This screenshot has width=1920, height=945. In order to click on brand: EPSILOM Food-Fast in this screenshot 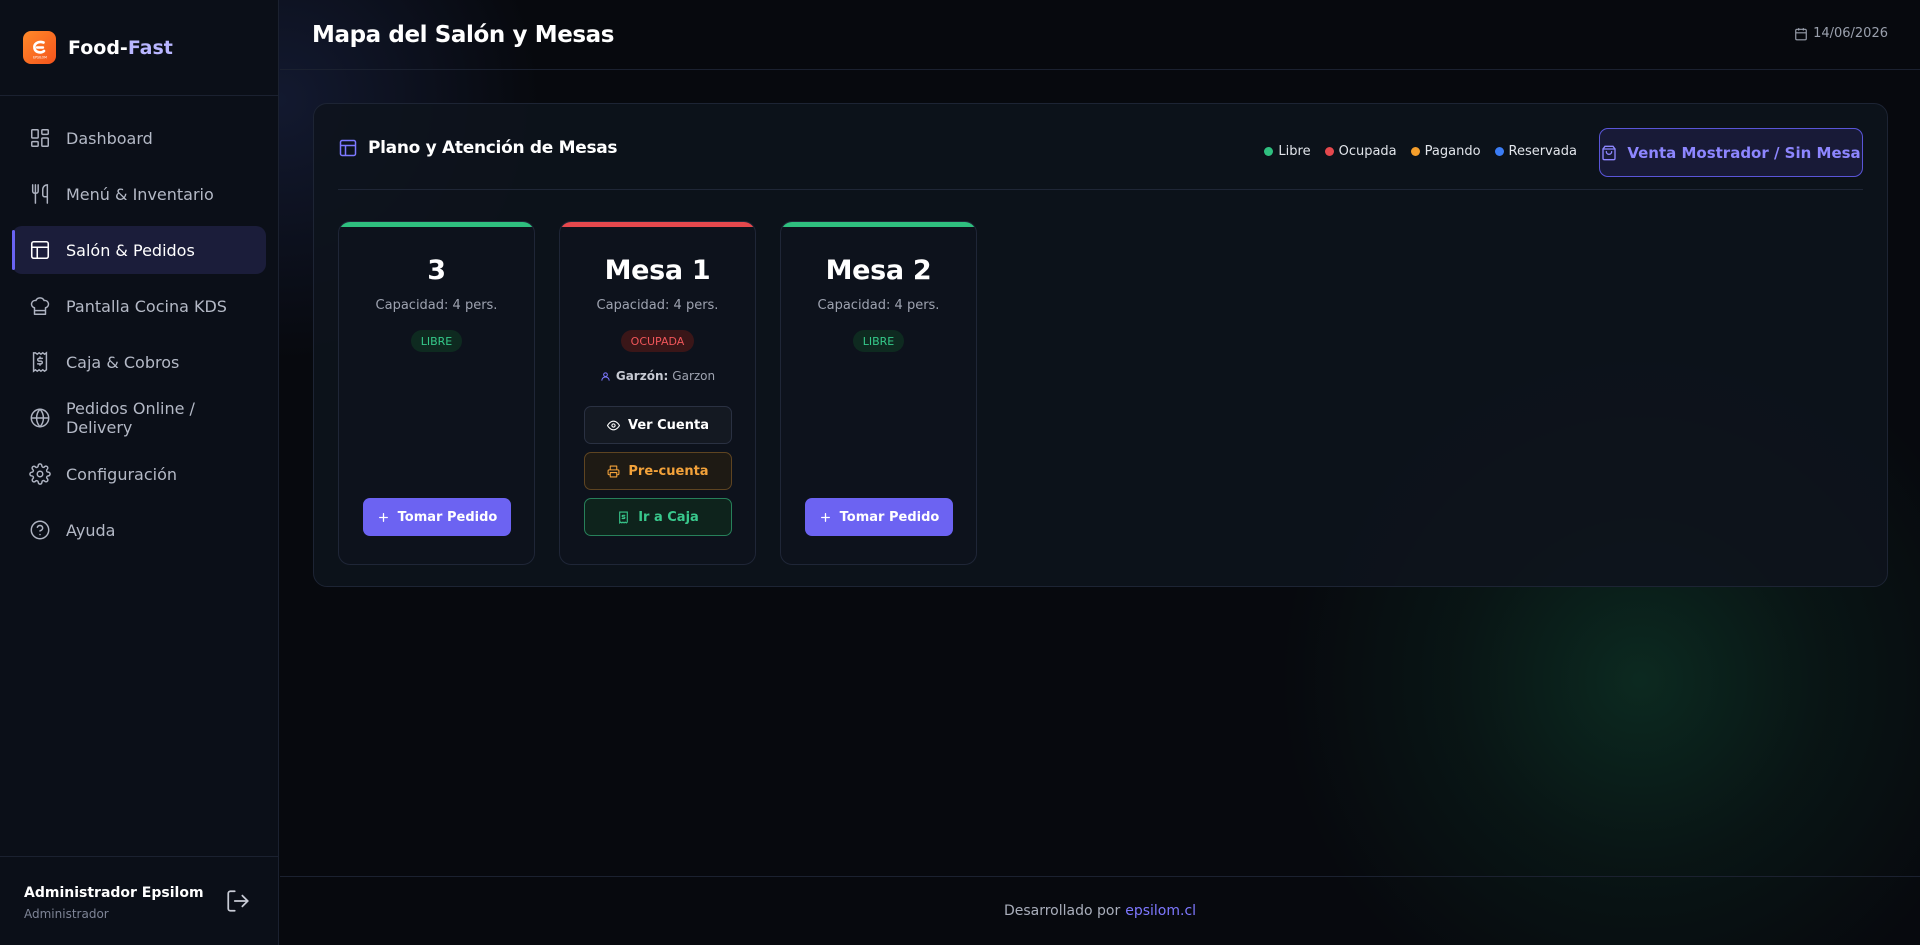, I will do `click(139, 48)`.